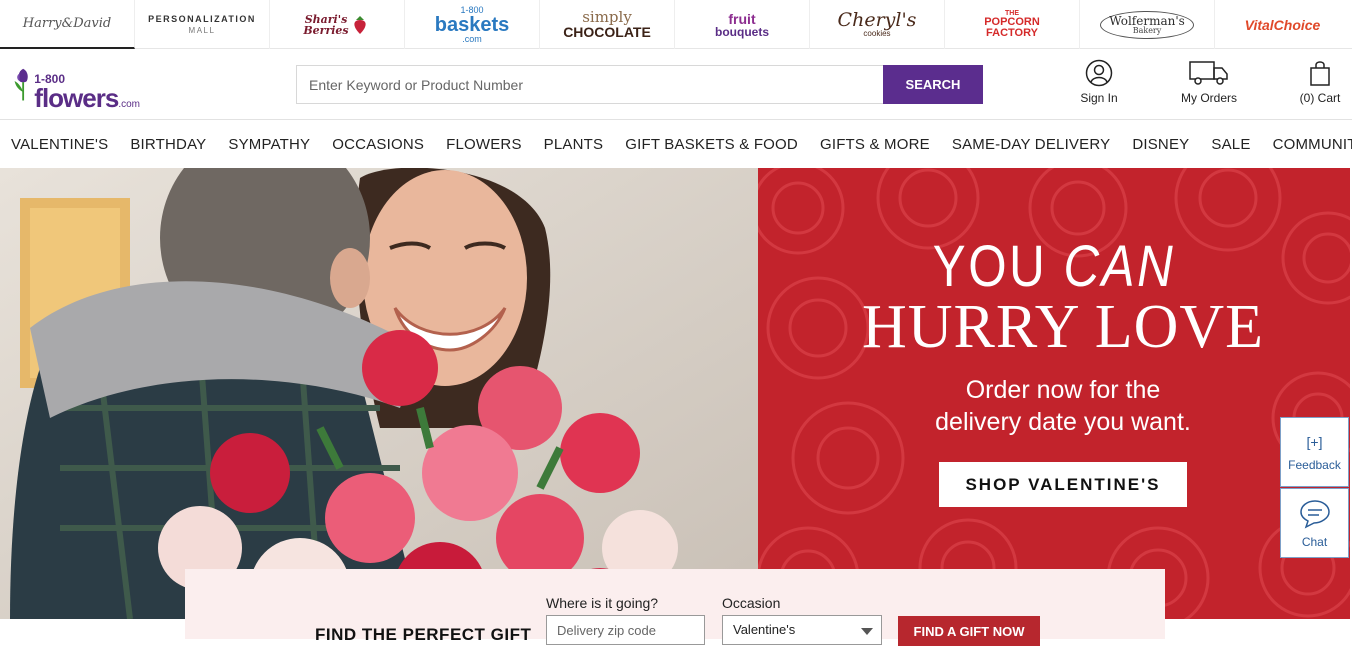  Describe the element at coordinates (1230, 144) in the screenshot. I see `nav-item-sale: SALE` at that location.